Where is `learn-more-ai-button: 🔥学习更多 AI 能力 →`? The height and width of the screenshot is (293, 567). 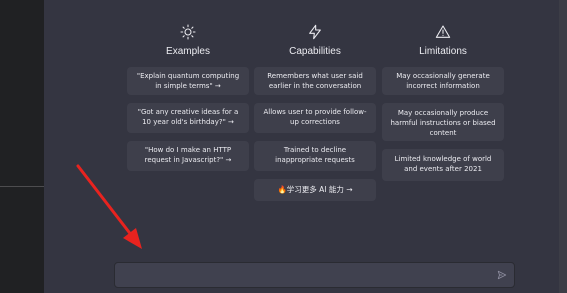 learn-more-ai-button: 🔥学习更多 AI 能力 → is located at coordinates (315, 190).